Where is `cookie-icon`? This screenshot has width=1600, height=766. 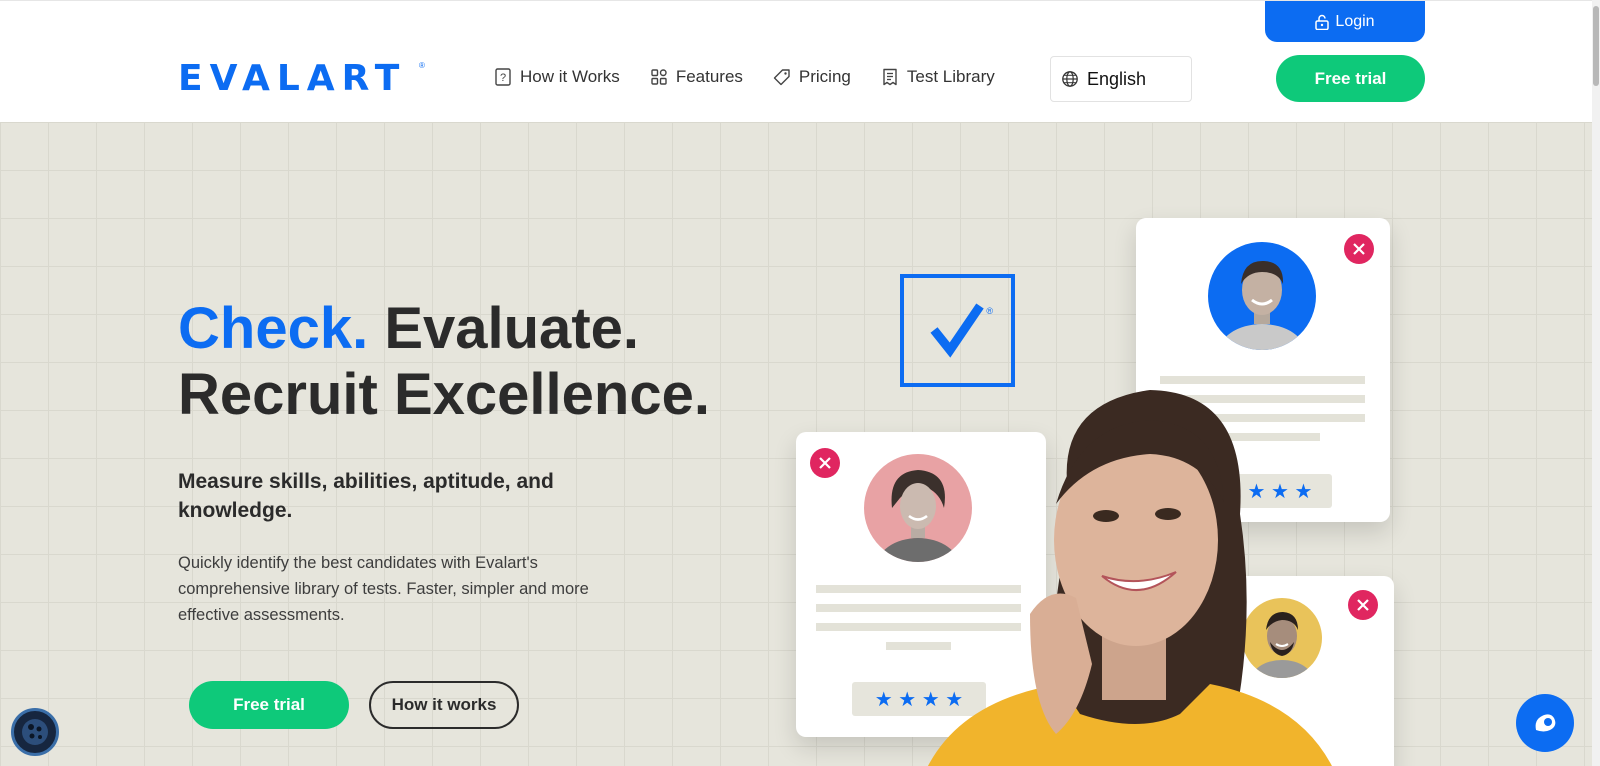
cookie-icon is located at coordinates (35, 732).